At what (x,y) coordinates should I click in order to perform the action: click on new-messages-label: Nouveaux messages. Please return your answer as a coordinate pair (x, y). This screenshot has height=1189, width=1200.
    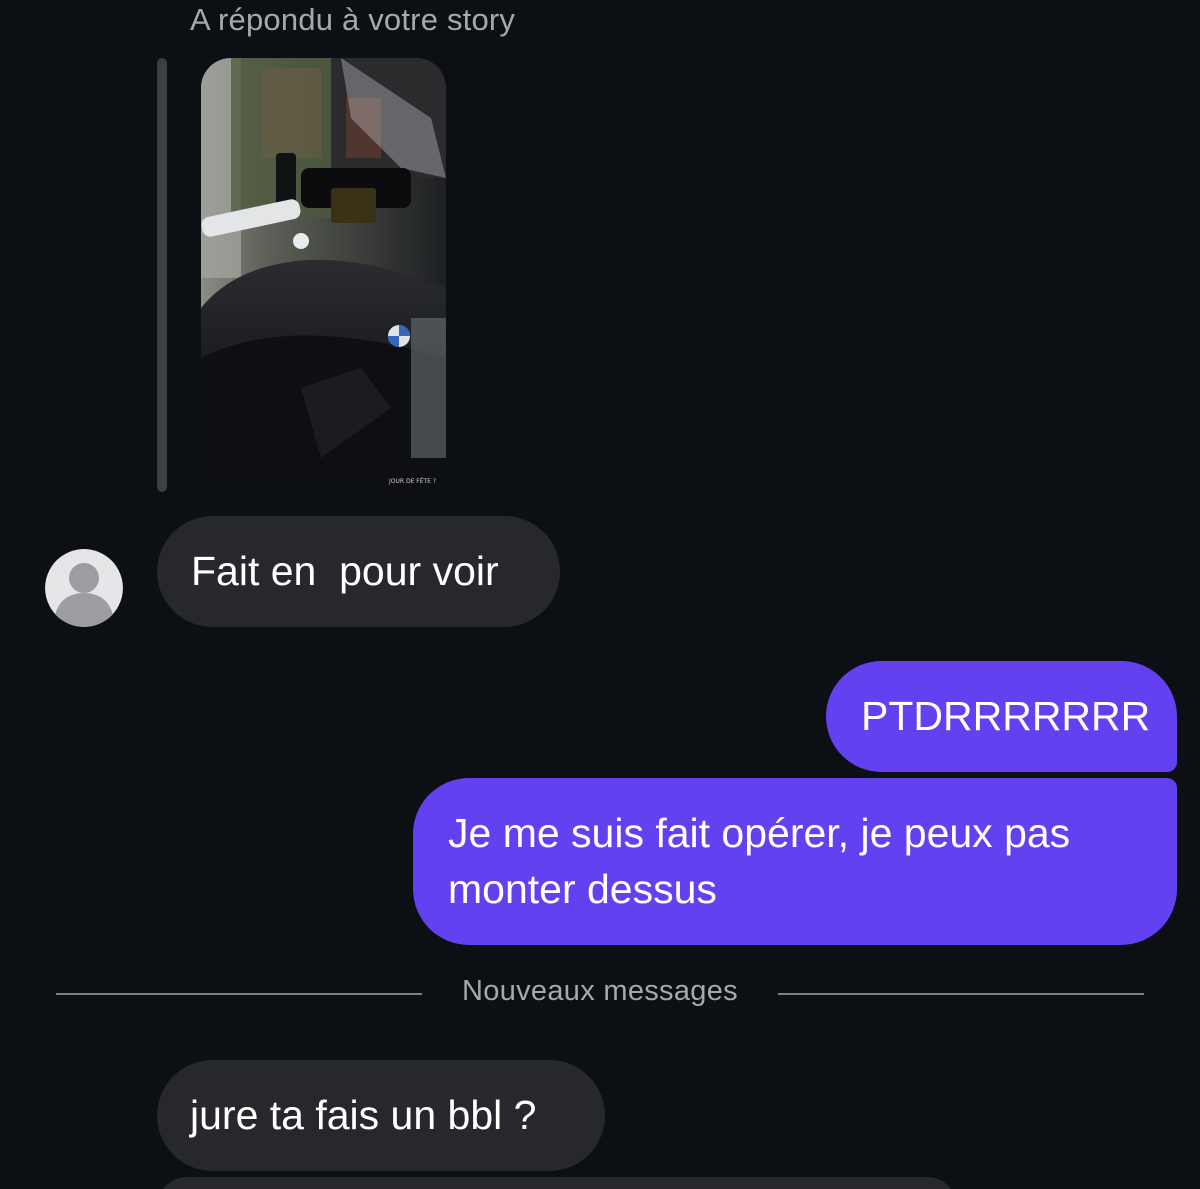
    Looking at the image, I should click on (600, 991).